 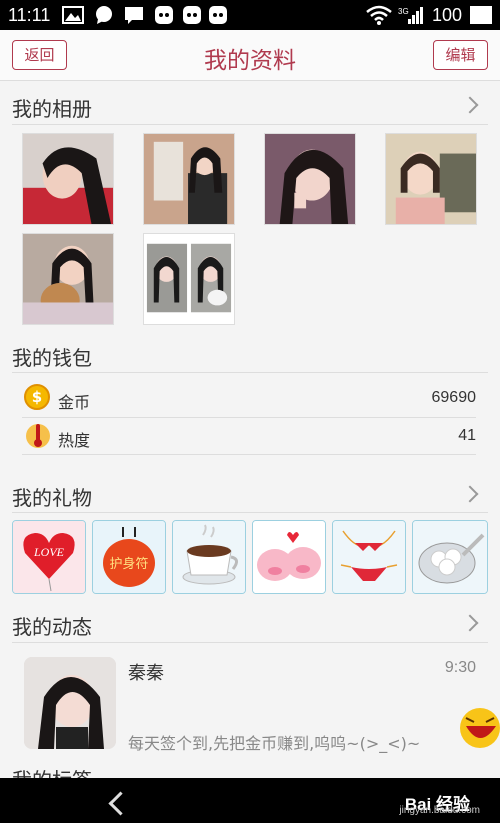 I want to click on app-notification-icon, so click(x=164, y=15).